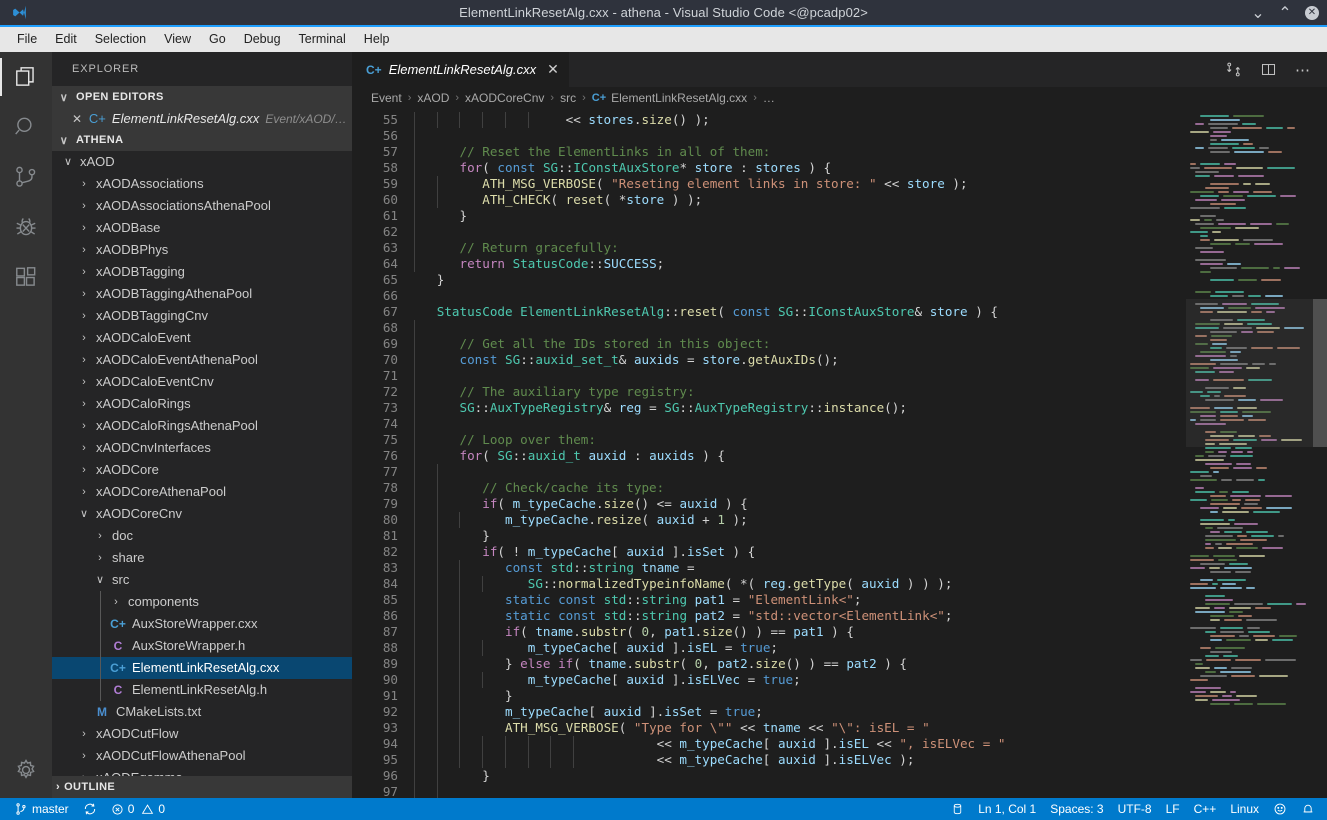 Image resolution: width=1327 pixels, height=820 pixels. What do you see at coordinates (1249, 453) in the screenshot?
I see `minimap` at bounding box center [1249, 453].